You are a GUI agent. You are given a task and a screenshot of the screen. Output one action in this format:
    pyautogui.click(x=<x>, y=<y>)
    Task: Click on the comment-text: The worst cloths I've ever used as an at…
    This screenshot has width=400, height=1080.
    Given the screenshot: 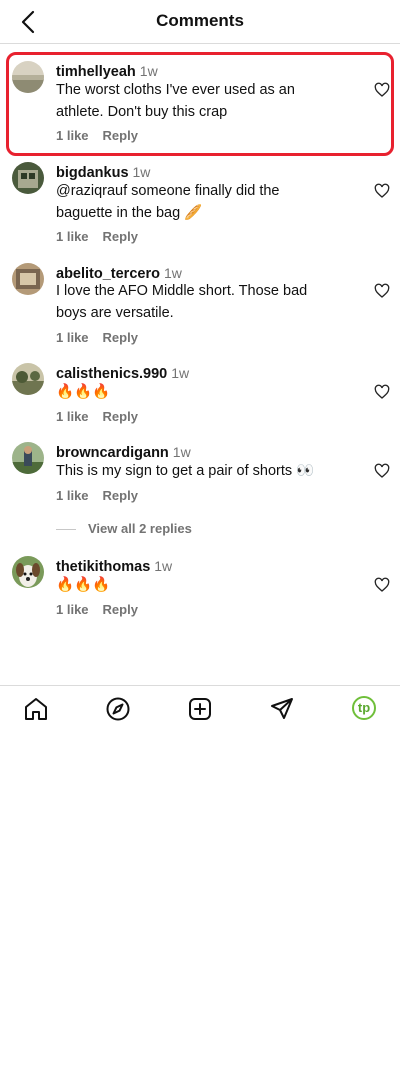 What is the action you would take?
    pyautogui.click(x=175, y=101)
    